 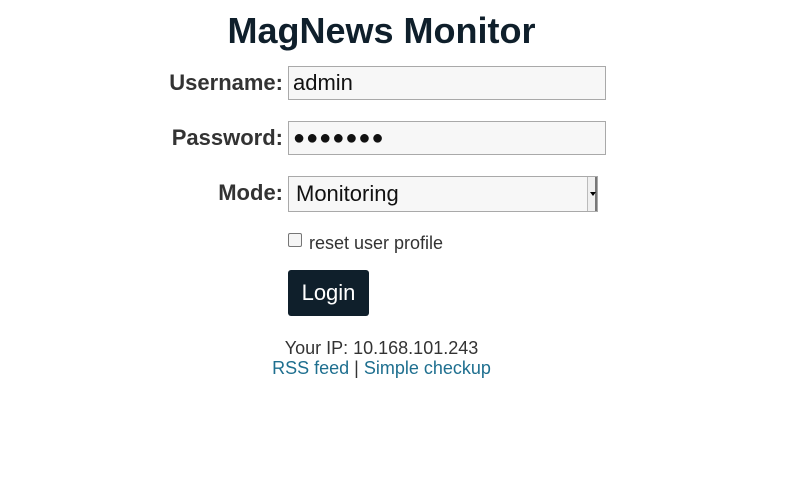 What do you see at coordinates (347, 193) in the screenshot?
I see `mode-select-value: Monitoring` at bounding box center [347, 193].